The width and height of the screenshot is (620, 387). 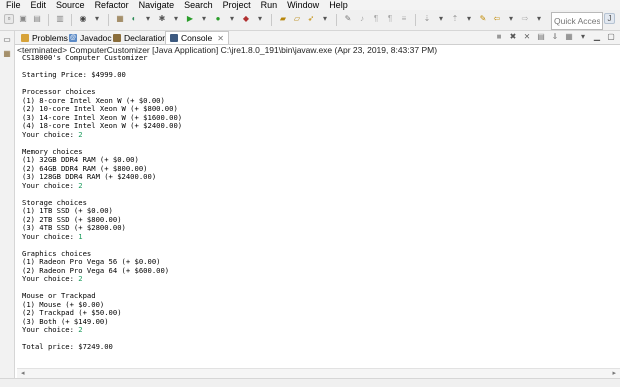 What do you see at coordinates (37, 19) in the screenshot?
I see `save-all-icon: ▤` at bounding box center [37, 19].